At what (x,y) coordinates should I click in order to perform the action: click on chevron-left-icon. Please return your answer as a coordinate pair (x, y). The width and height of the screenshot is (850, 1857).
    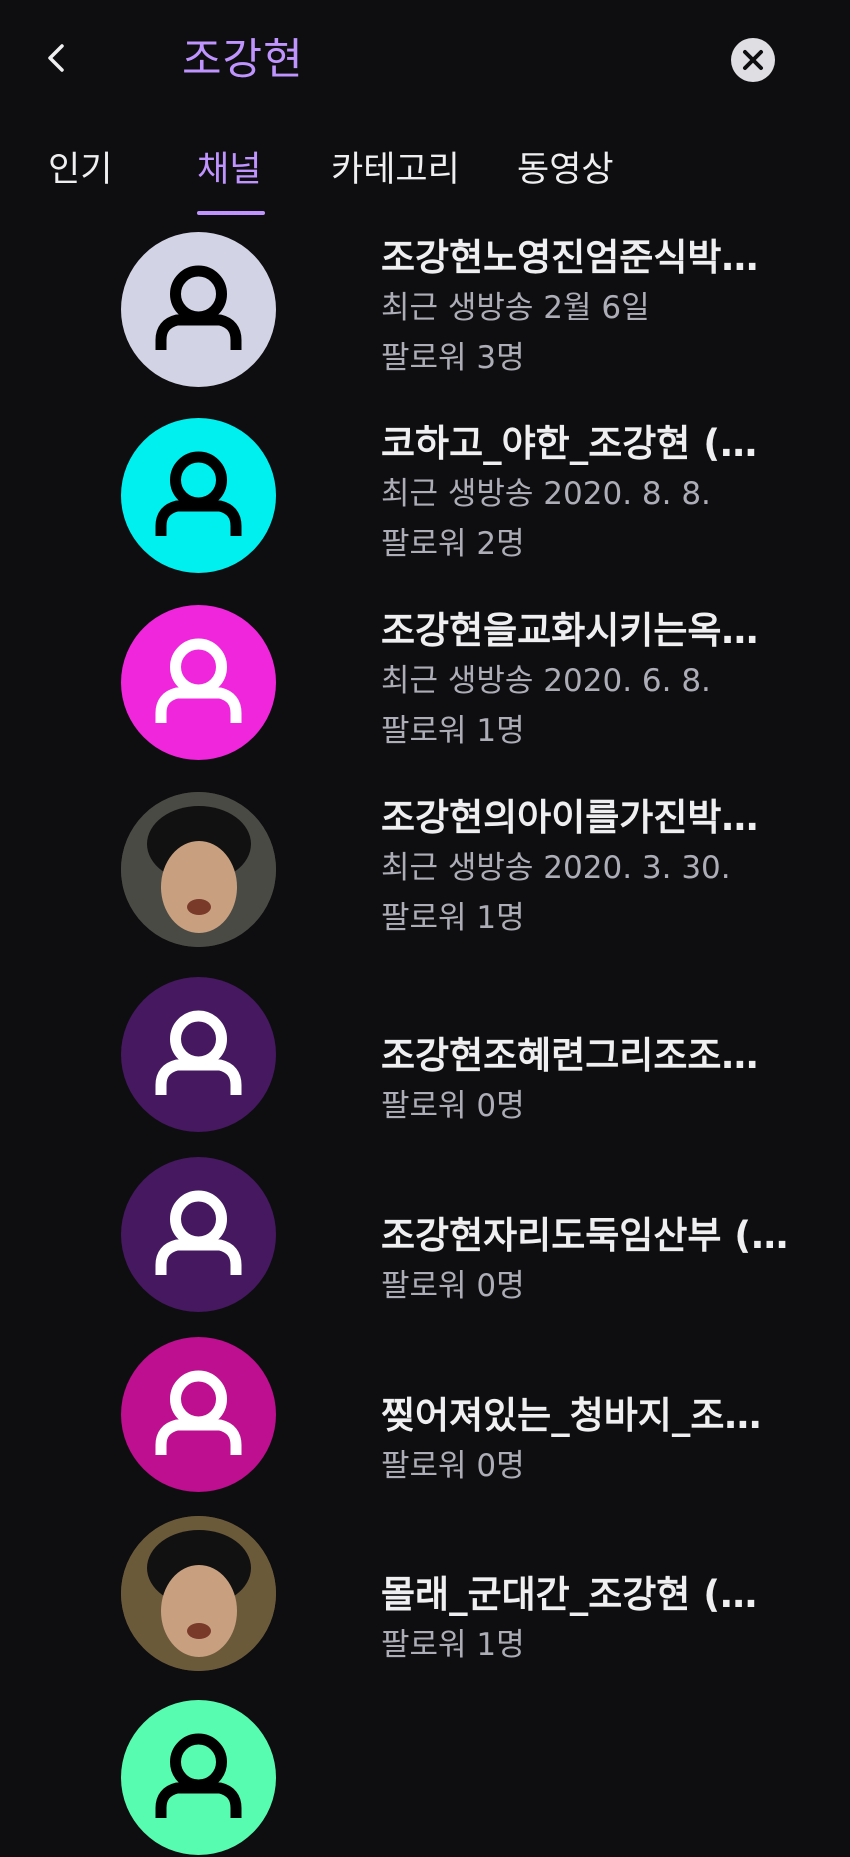
    Looking at the image, I should click on (58, 58).